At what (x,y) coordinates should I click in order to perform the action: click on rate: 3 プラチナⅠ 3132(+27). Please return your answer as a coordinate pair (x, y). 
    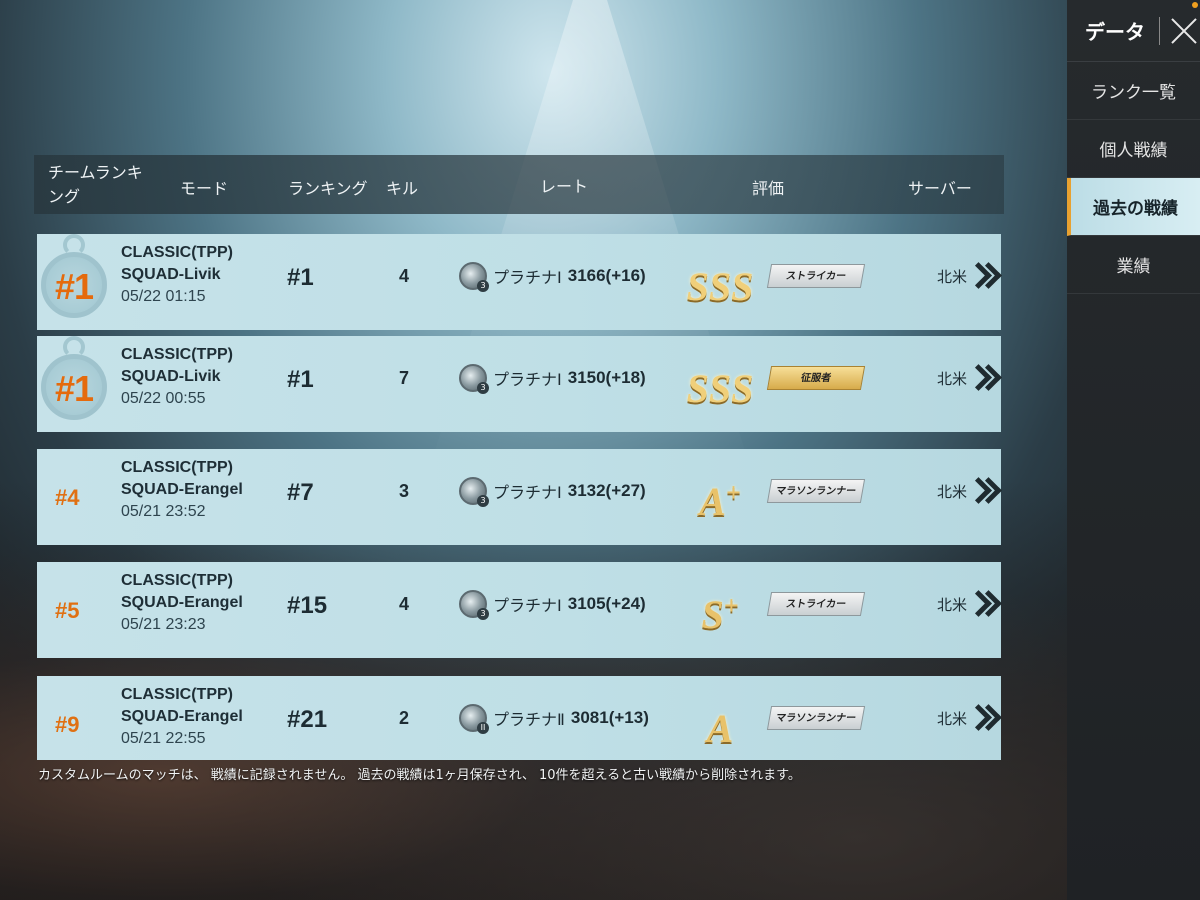
    Looking at the image, I should click on (552, 492).